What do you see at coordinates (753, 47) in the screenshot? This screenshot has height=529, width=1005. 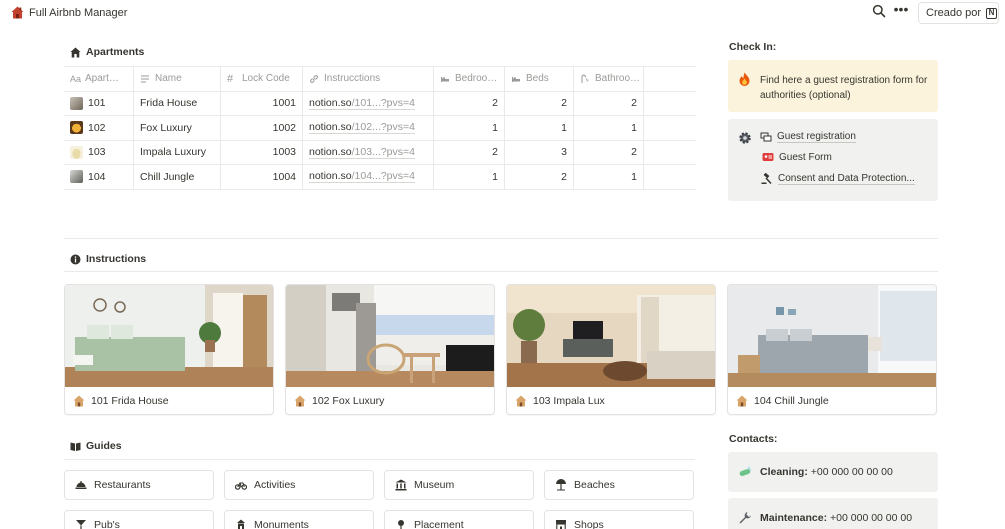 I see `check-in-title: Check In:` at bounding box center [753, 47].